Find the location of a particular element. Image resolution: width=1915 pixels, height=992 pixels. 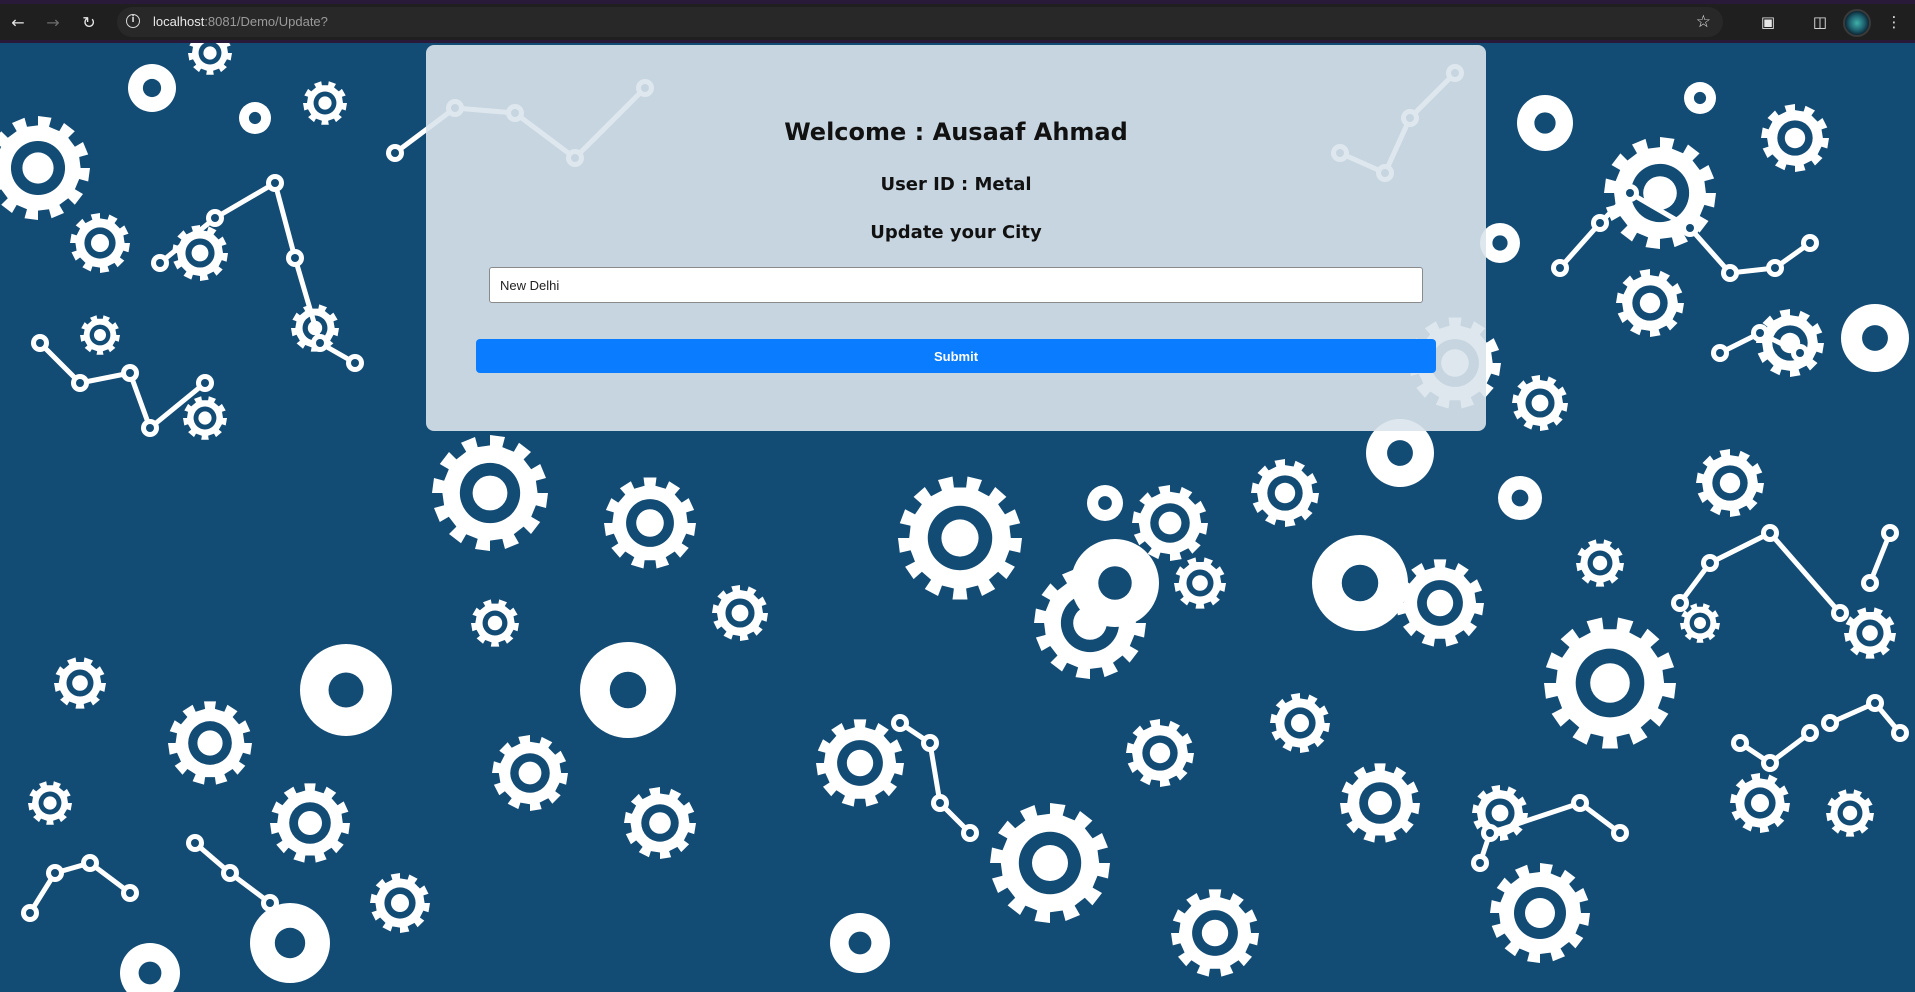

url-text: localhost:8081/Demo/Update? is located at coordinates (240, 21).